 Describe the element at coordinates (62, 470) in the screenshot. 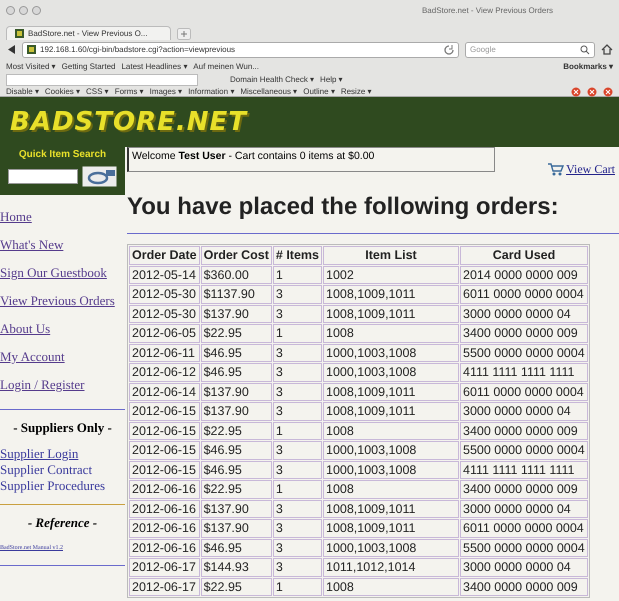

I see `supplier-link: Supplier Contract` at that location.